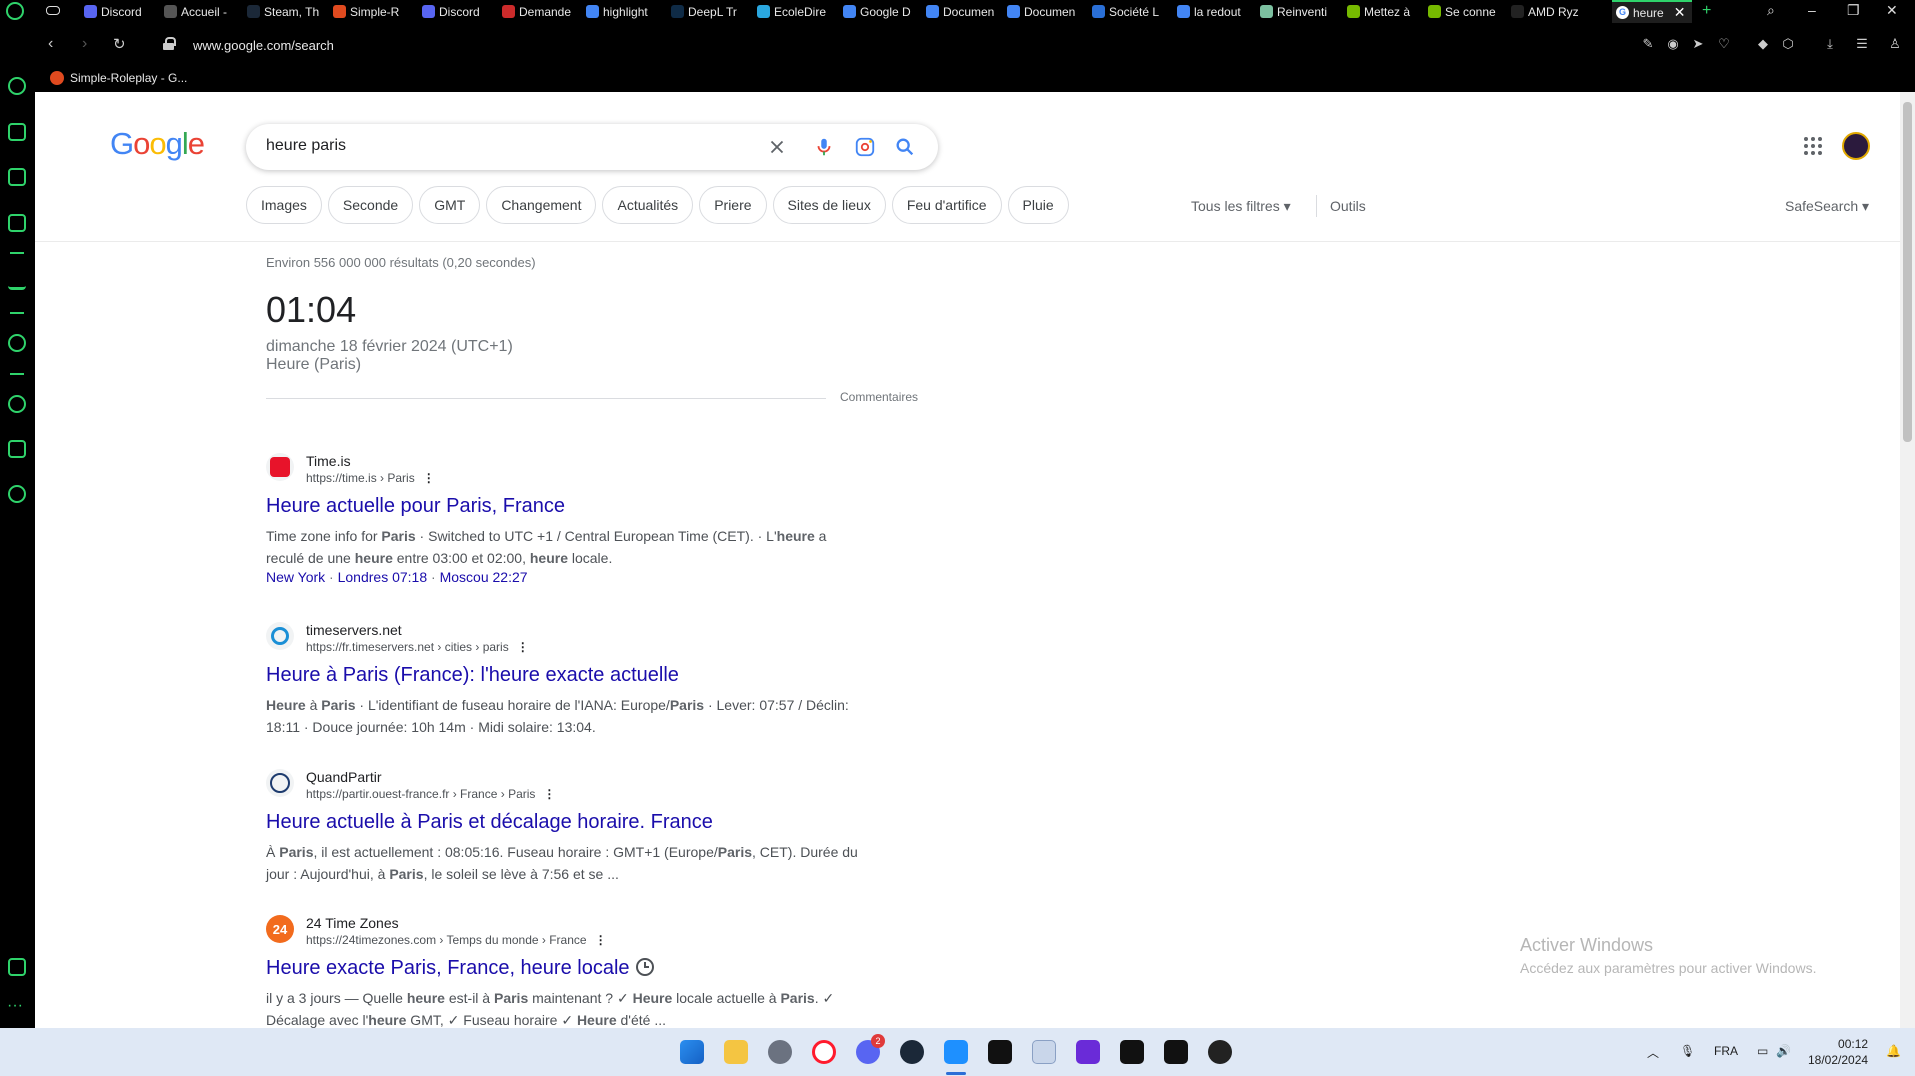  What do you see at coordinates (796, 11) in the screenshot?
I see `tab: EcoleDire` at bounding box center [796, 11].